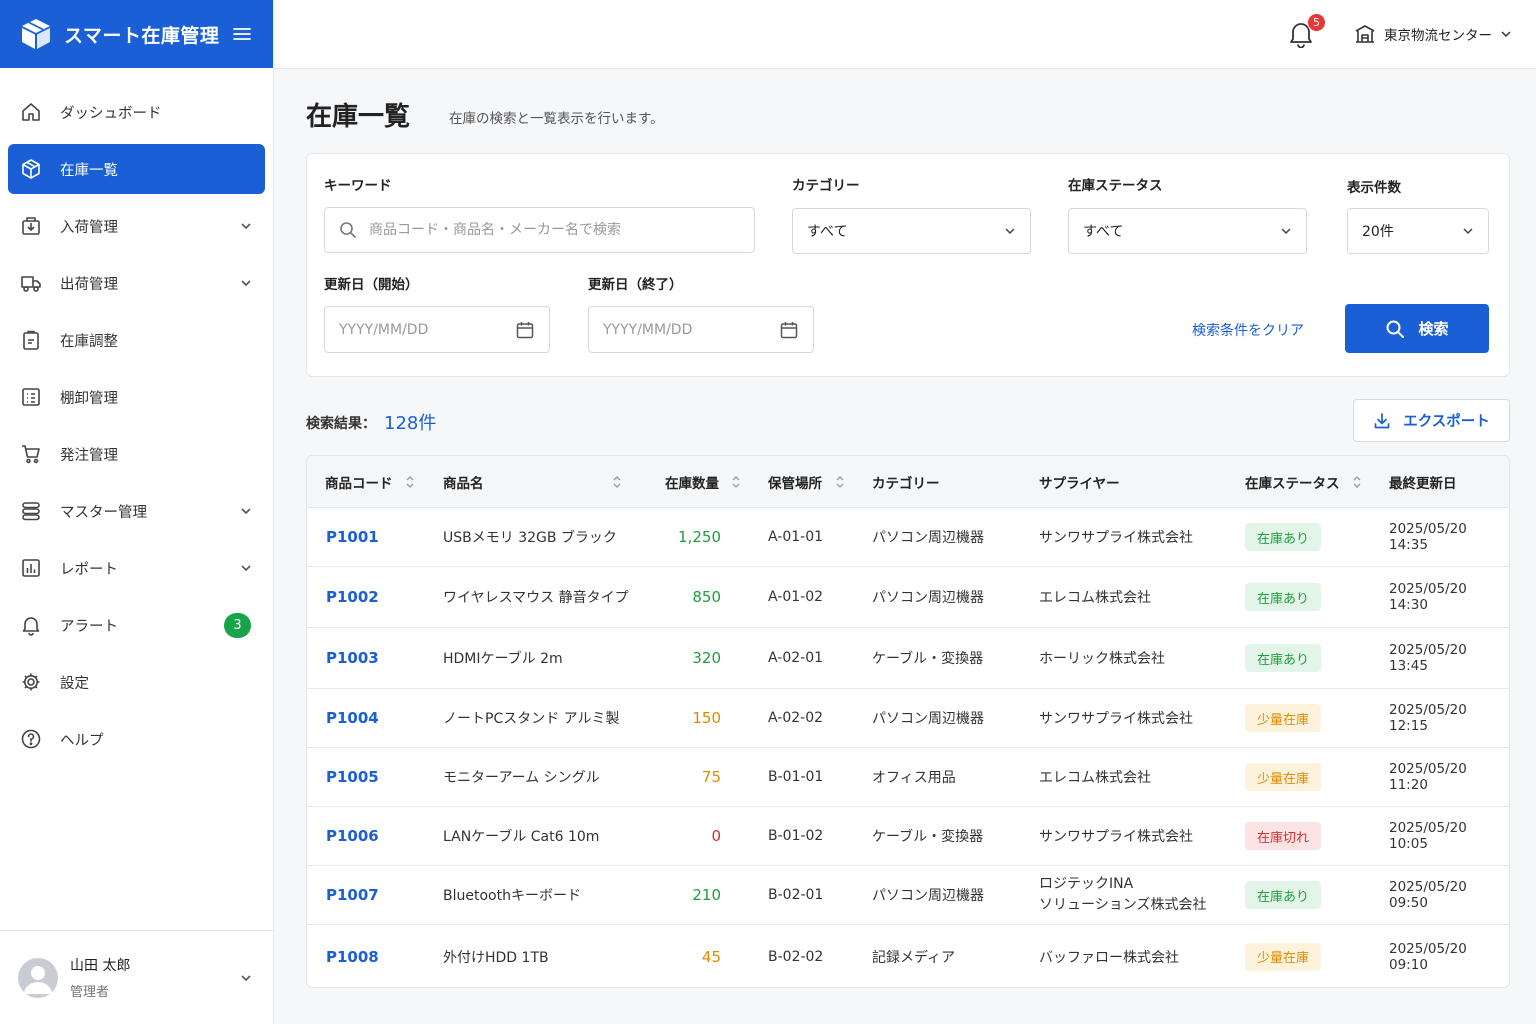 This screenshot has height=1024, width=1536. What do you see at coordinates (914, 957) in the screenshot?
I see `cell-category: 記録メディア` at bounding box center [914, 957].